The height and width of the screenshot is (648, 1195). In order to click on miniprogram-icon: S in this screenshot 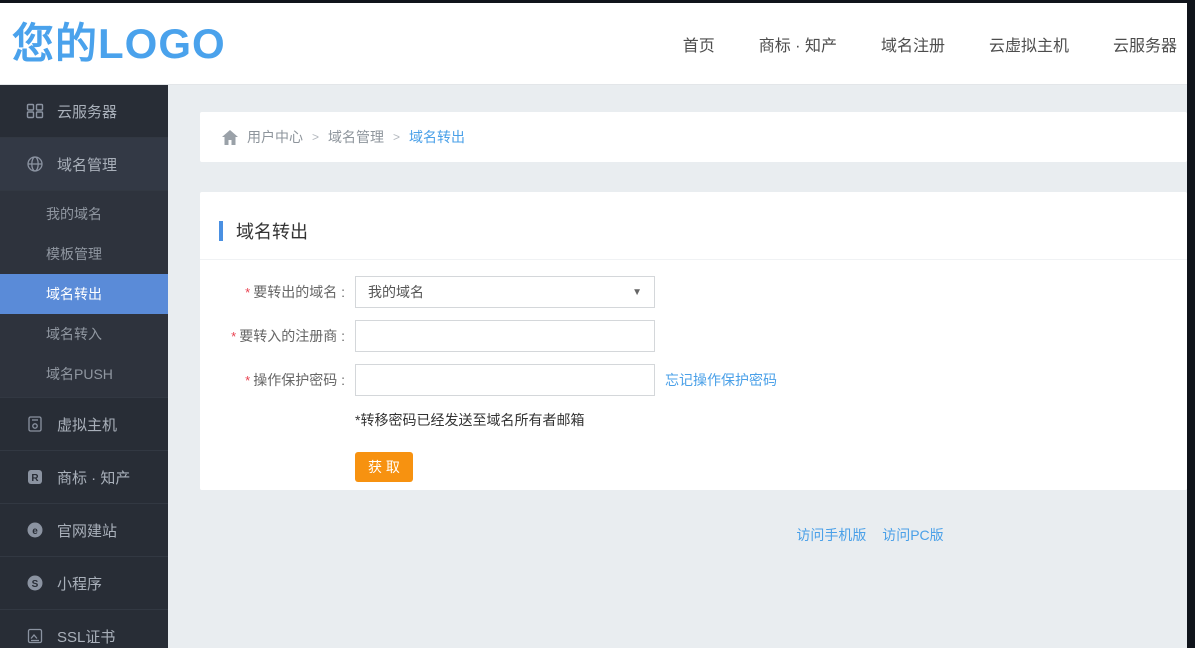, I will do `click(35, 583)`.